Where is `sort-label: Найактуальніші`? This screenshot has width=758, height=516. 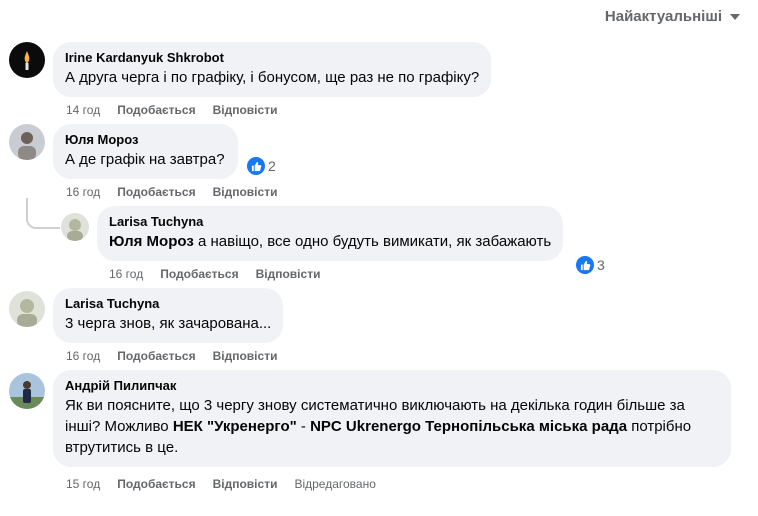
sort-label: Найактуальніші is located at coordinates (663, 16).